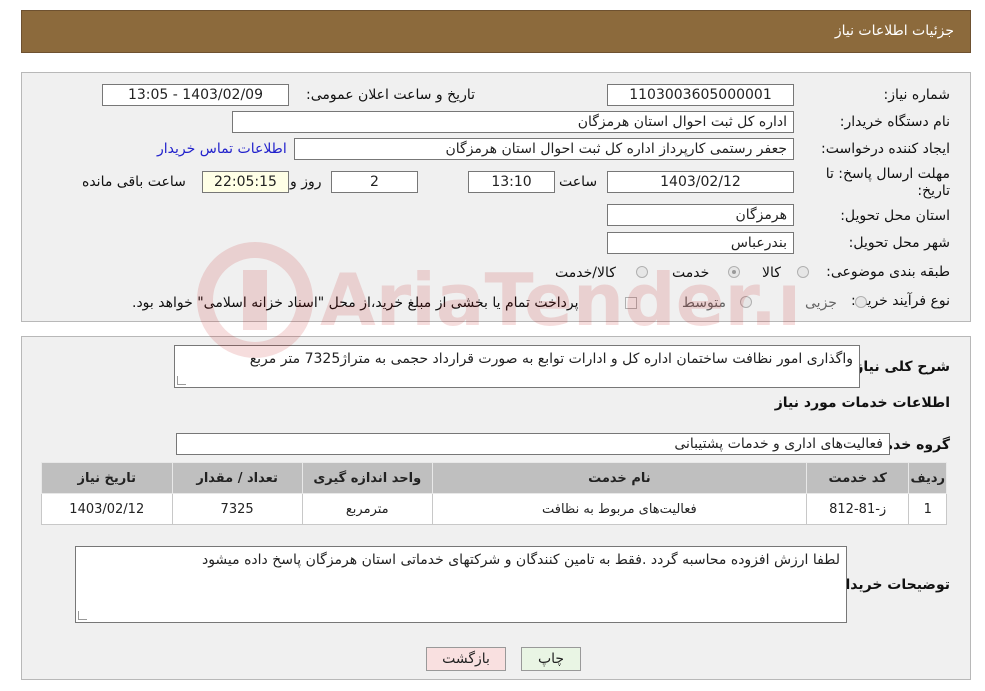  I want to click on col-name-header: نام خدمت, so click(619, 478).